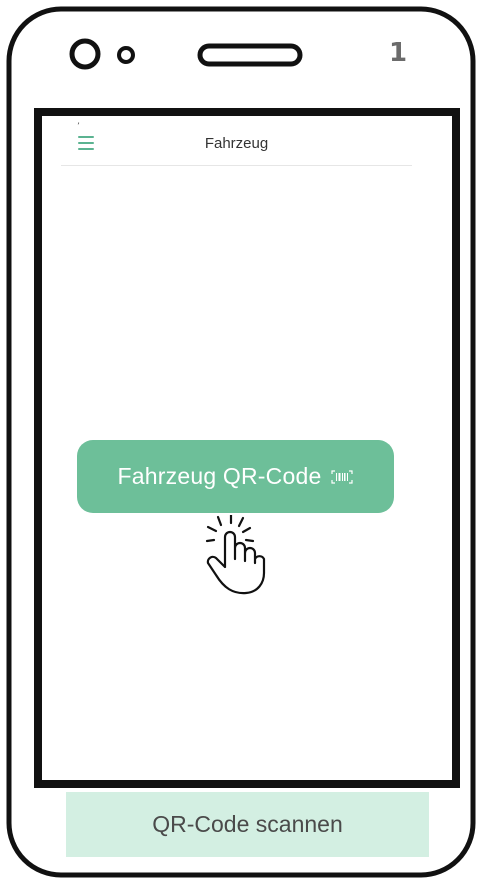 The image size is (482, 883). Describe the element at coordinates (247, 824) in the screenshot. I see `step-caption: QR-Code scannen` at that location.